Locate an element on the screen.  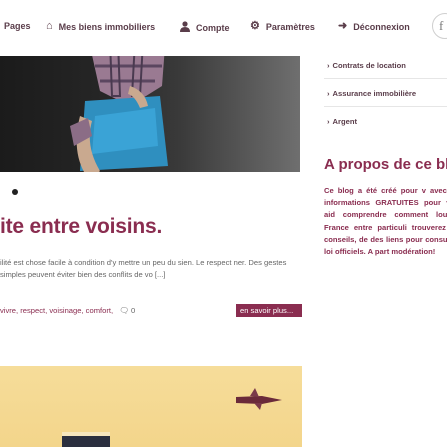
comments-count: 🗨 0 is located at coordinates (127, 310).